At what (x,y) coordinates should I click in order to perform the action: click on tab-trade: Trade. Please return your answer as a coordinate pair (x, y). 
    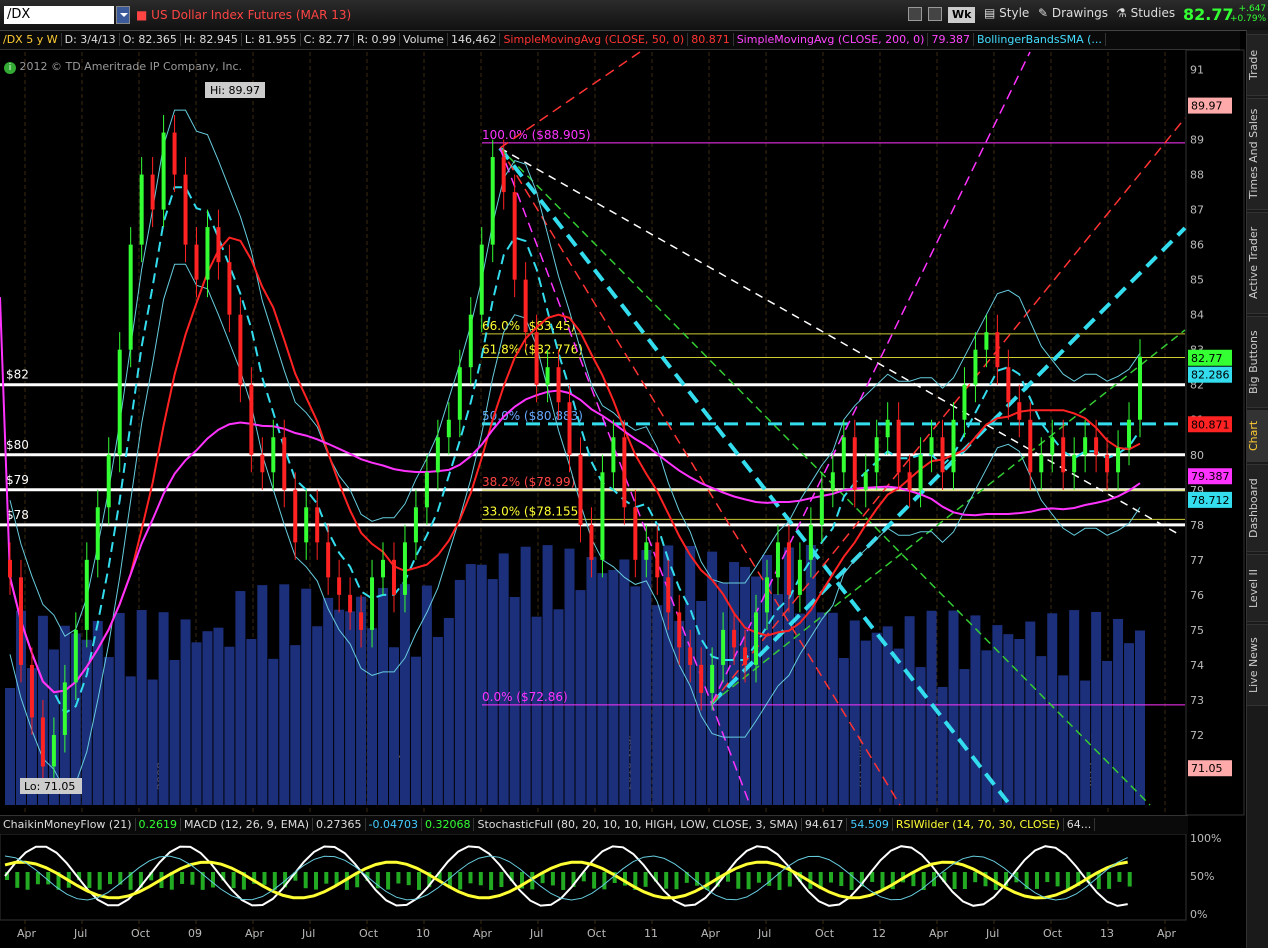
    Looking at the image, I should click on (1257, 65).